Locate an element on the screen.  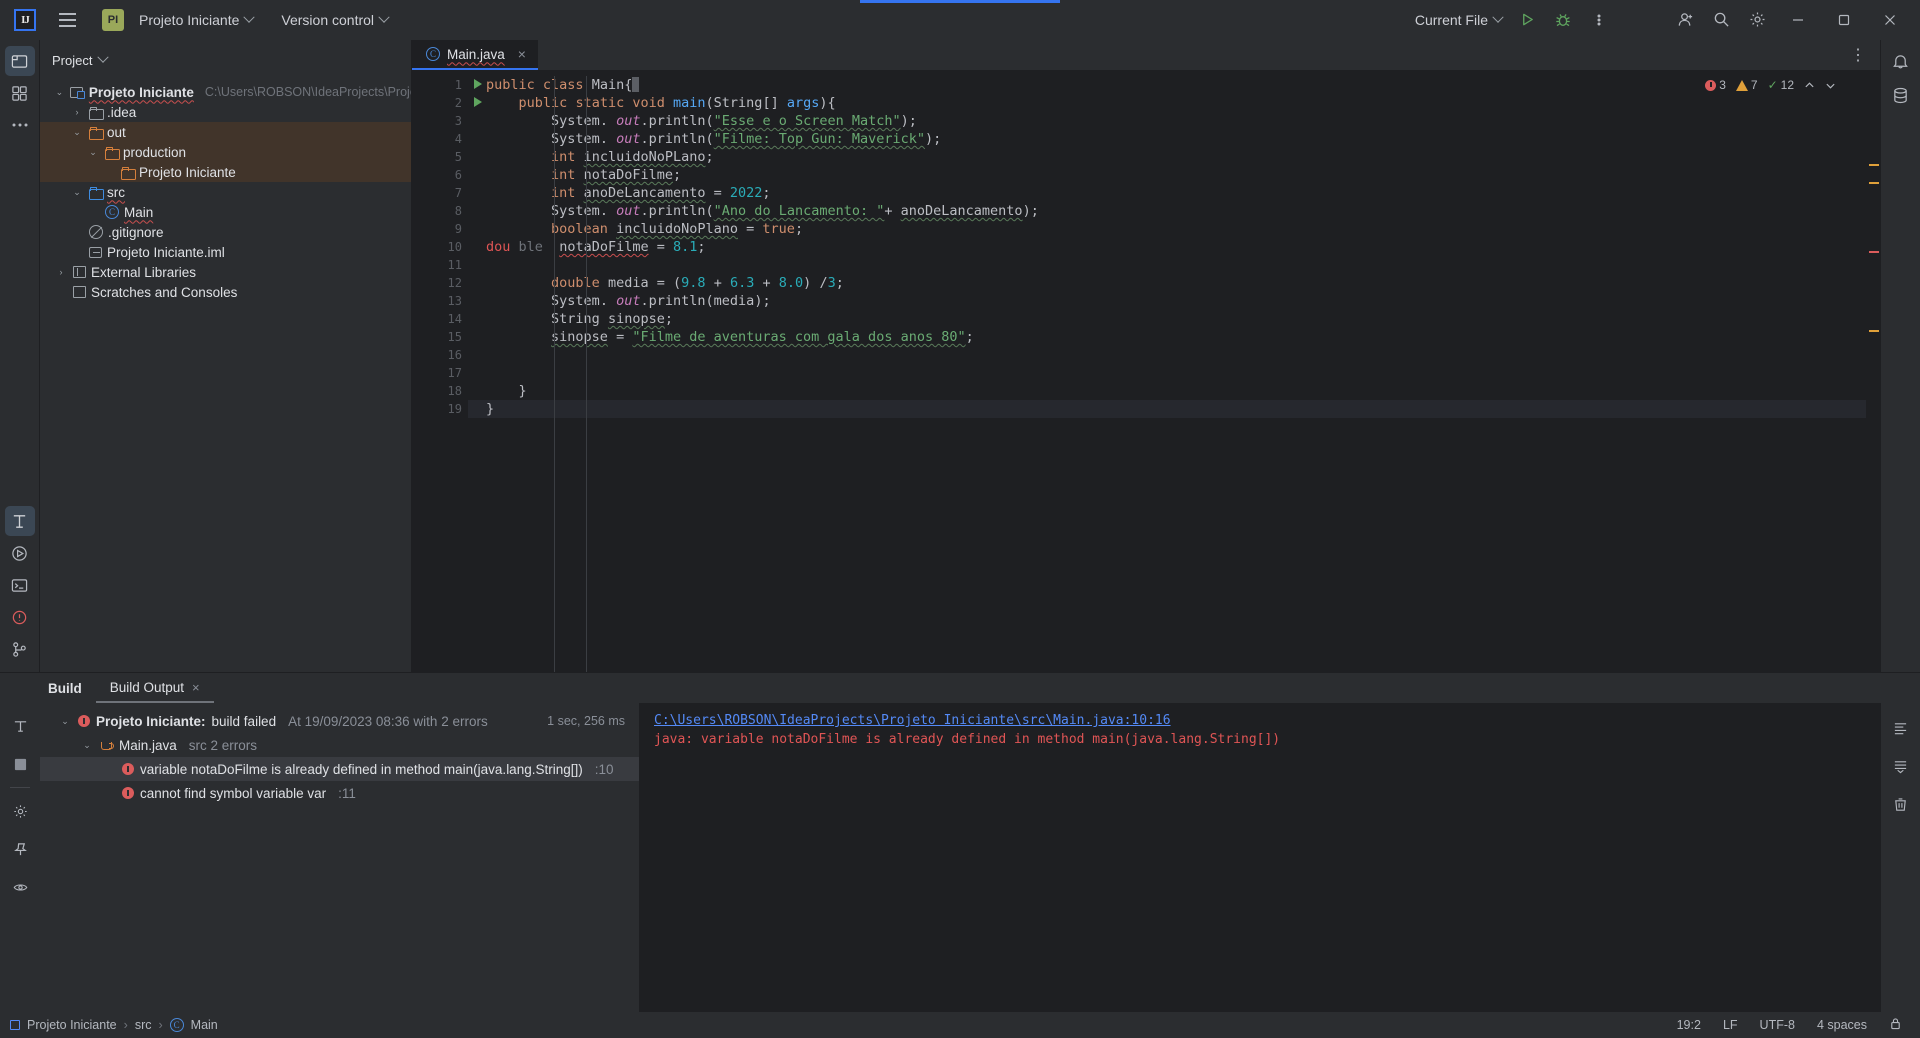
scroll-to-end-icon is located at coordinates (1901, 766).